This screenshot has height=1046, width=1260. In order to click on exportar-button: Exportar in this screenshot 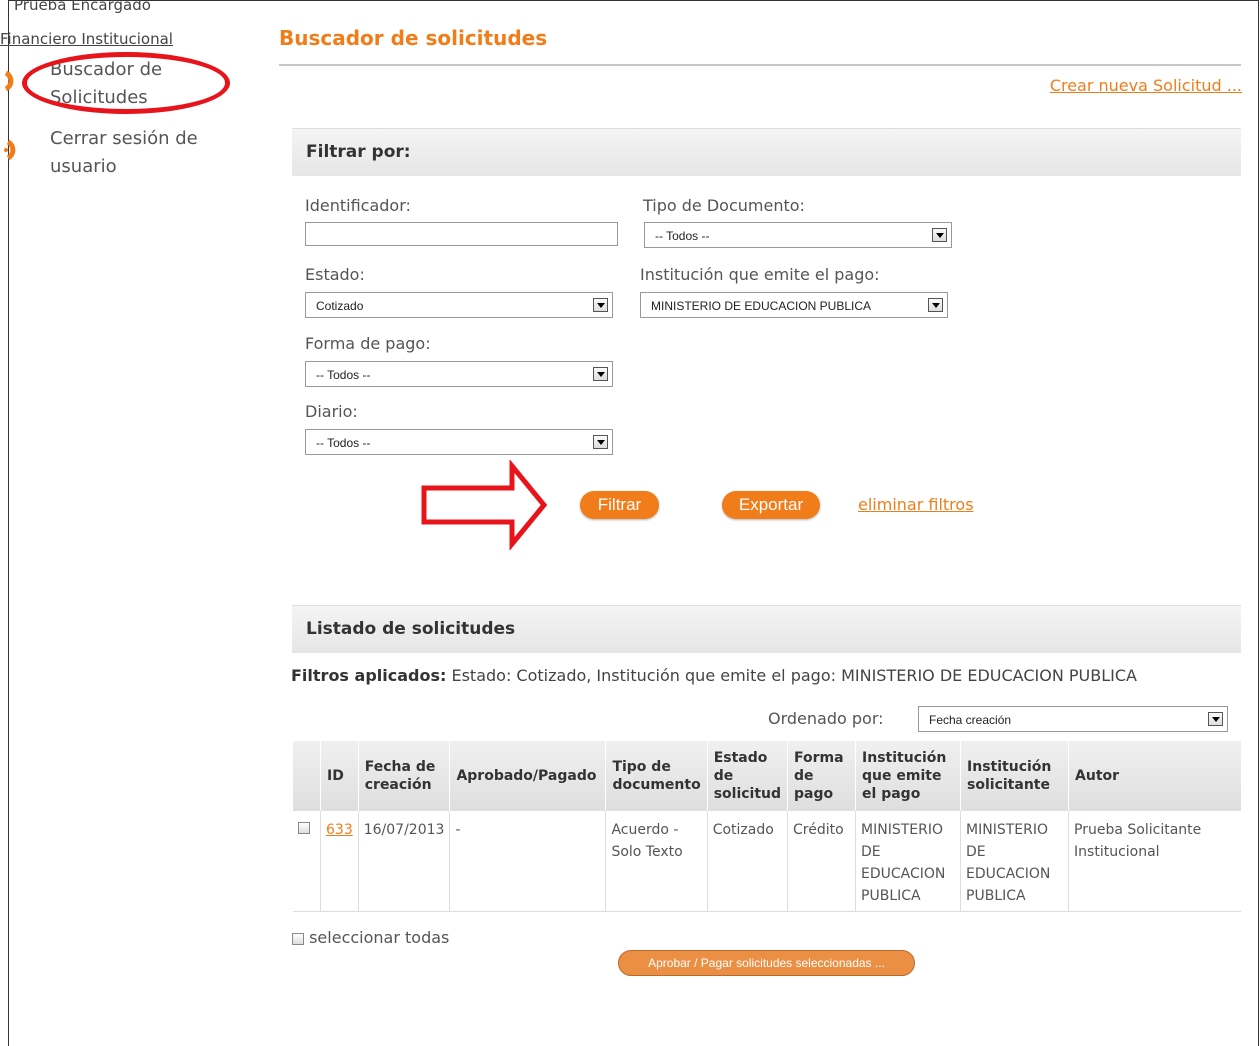, I will do `click(771, 505)`.